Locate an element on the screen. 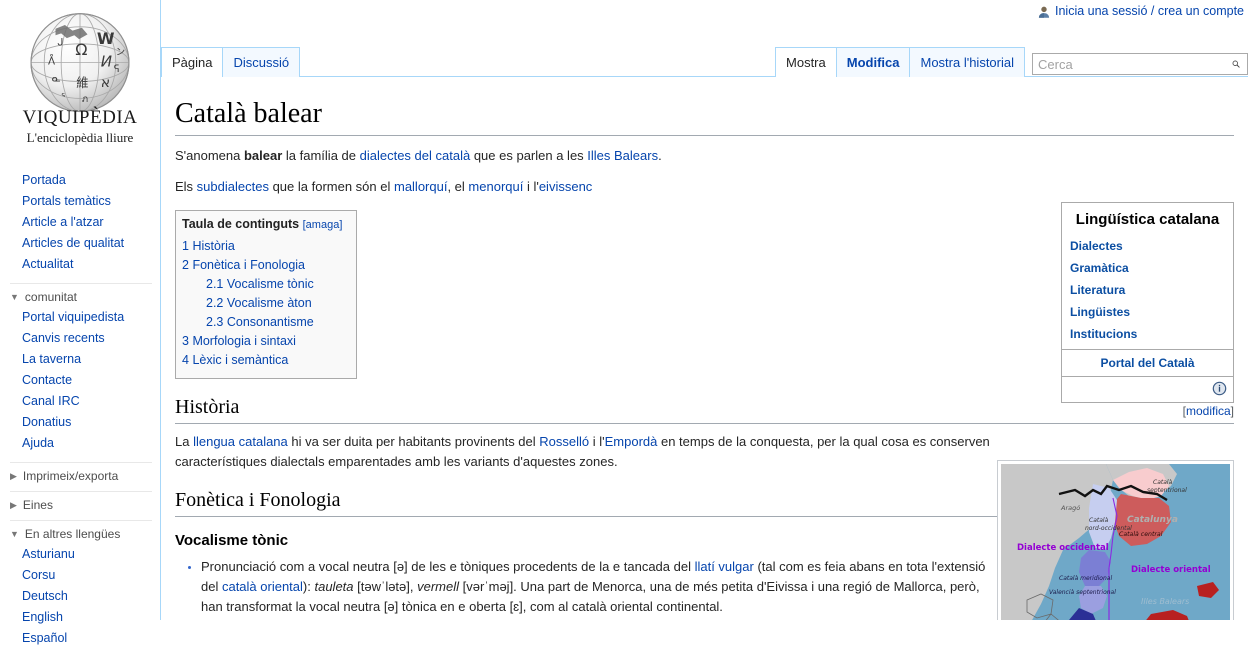  edit-section-link-historia: [modifica] is located at coordinates (1208, 411).